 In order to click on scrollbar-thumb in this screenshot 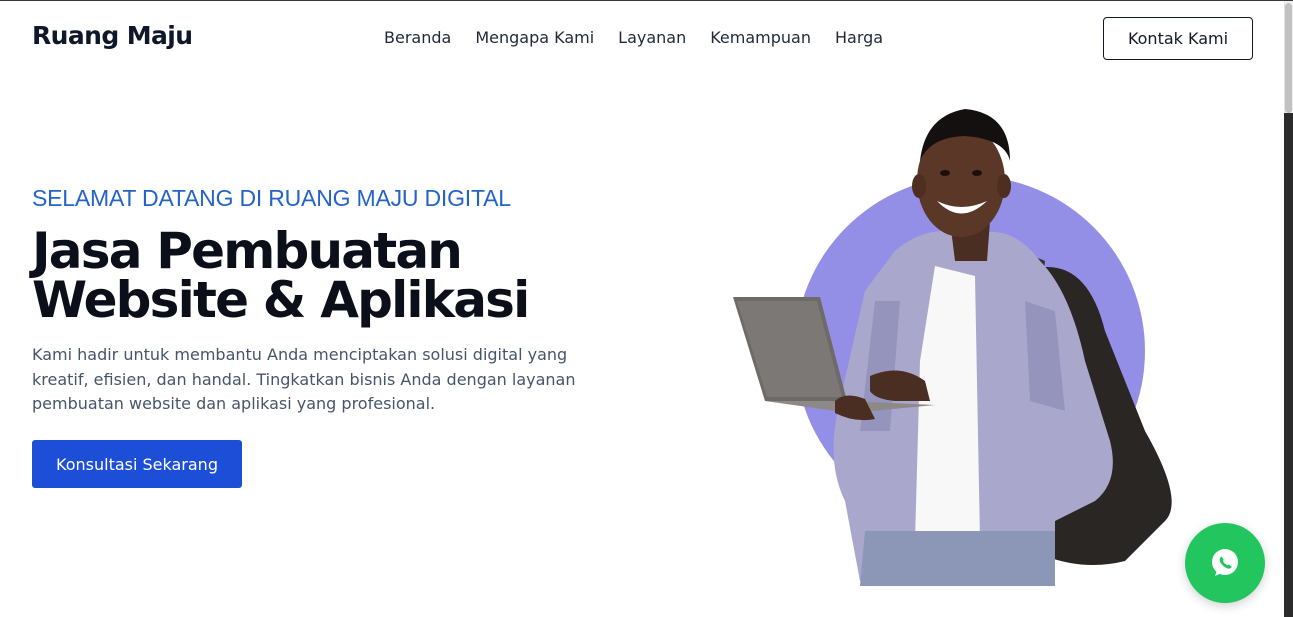, I will do `click(1288, 58)`.